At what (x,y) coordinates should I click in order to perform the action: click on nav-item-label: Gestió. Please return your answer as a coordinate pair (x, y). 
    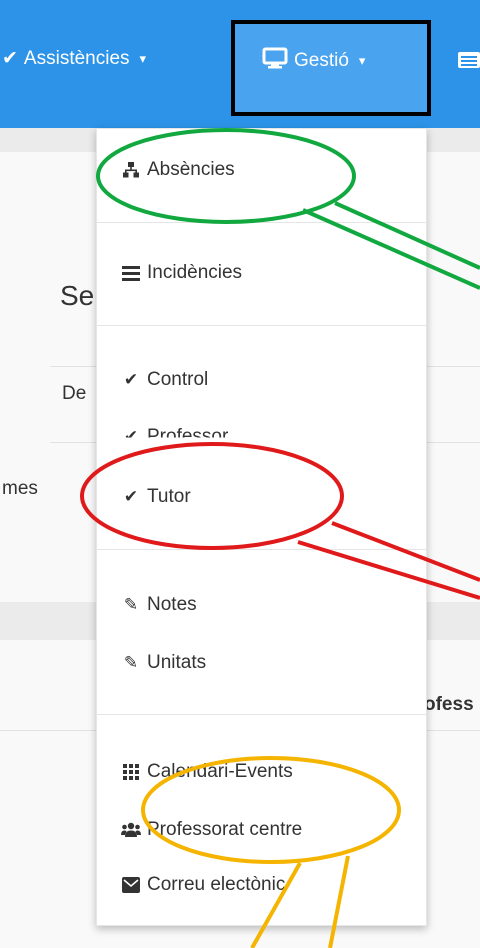
    Looking at the image, I should click on (321, 60).